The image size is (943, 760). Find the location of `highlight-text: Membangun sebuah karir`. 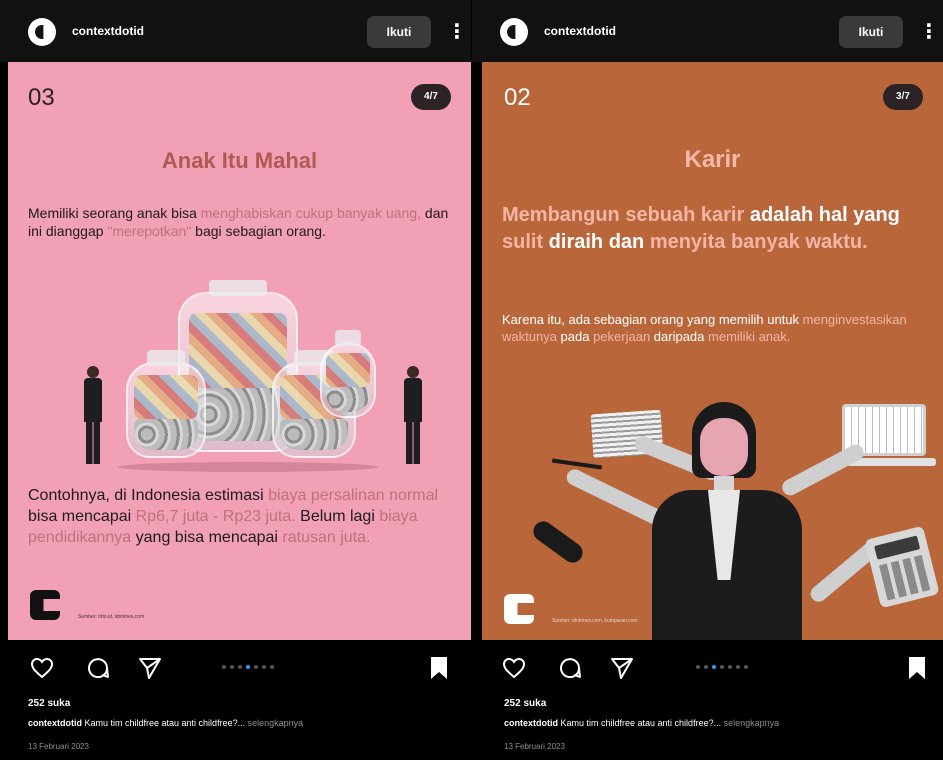

highlight-text: Membangun sebuah karir is located at coordinates (623, 215).